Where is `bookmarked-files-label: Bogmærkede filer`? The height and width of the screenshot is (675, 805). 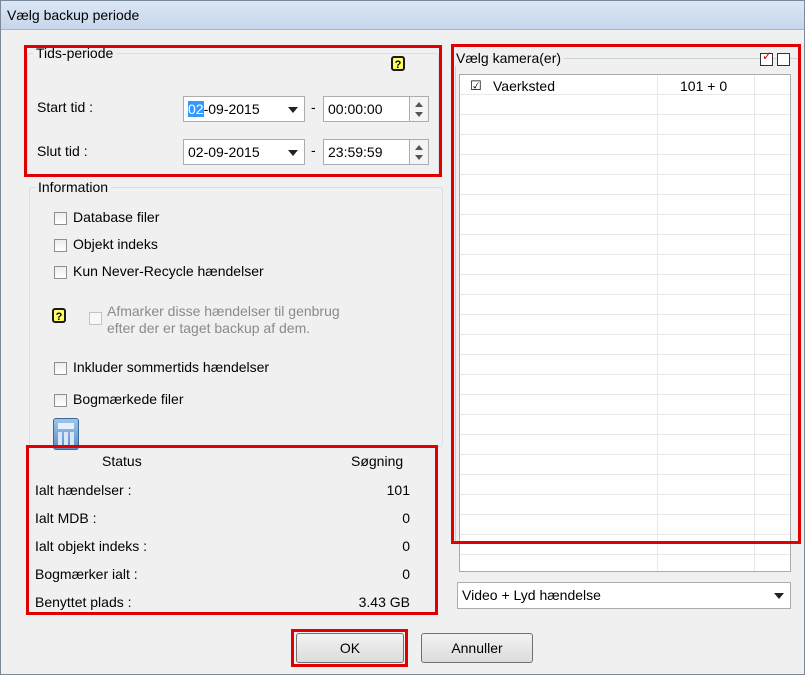
bookmarked-files-label: Bogmærkede filer is located at coordinates (128, 399).